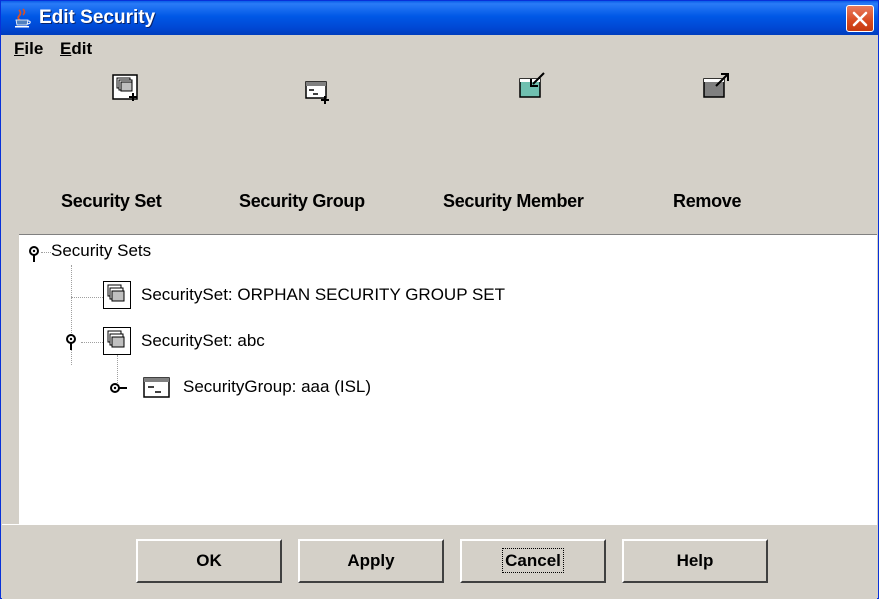 This screenshot has height=599, width=879. I want to click on close-icon, so click(860, 19).